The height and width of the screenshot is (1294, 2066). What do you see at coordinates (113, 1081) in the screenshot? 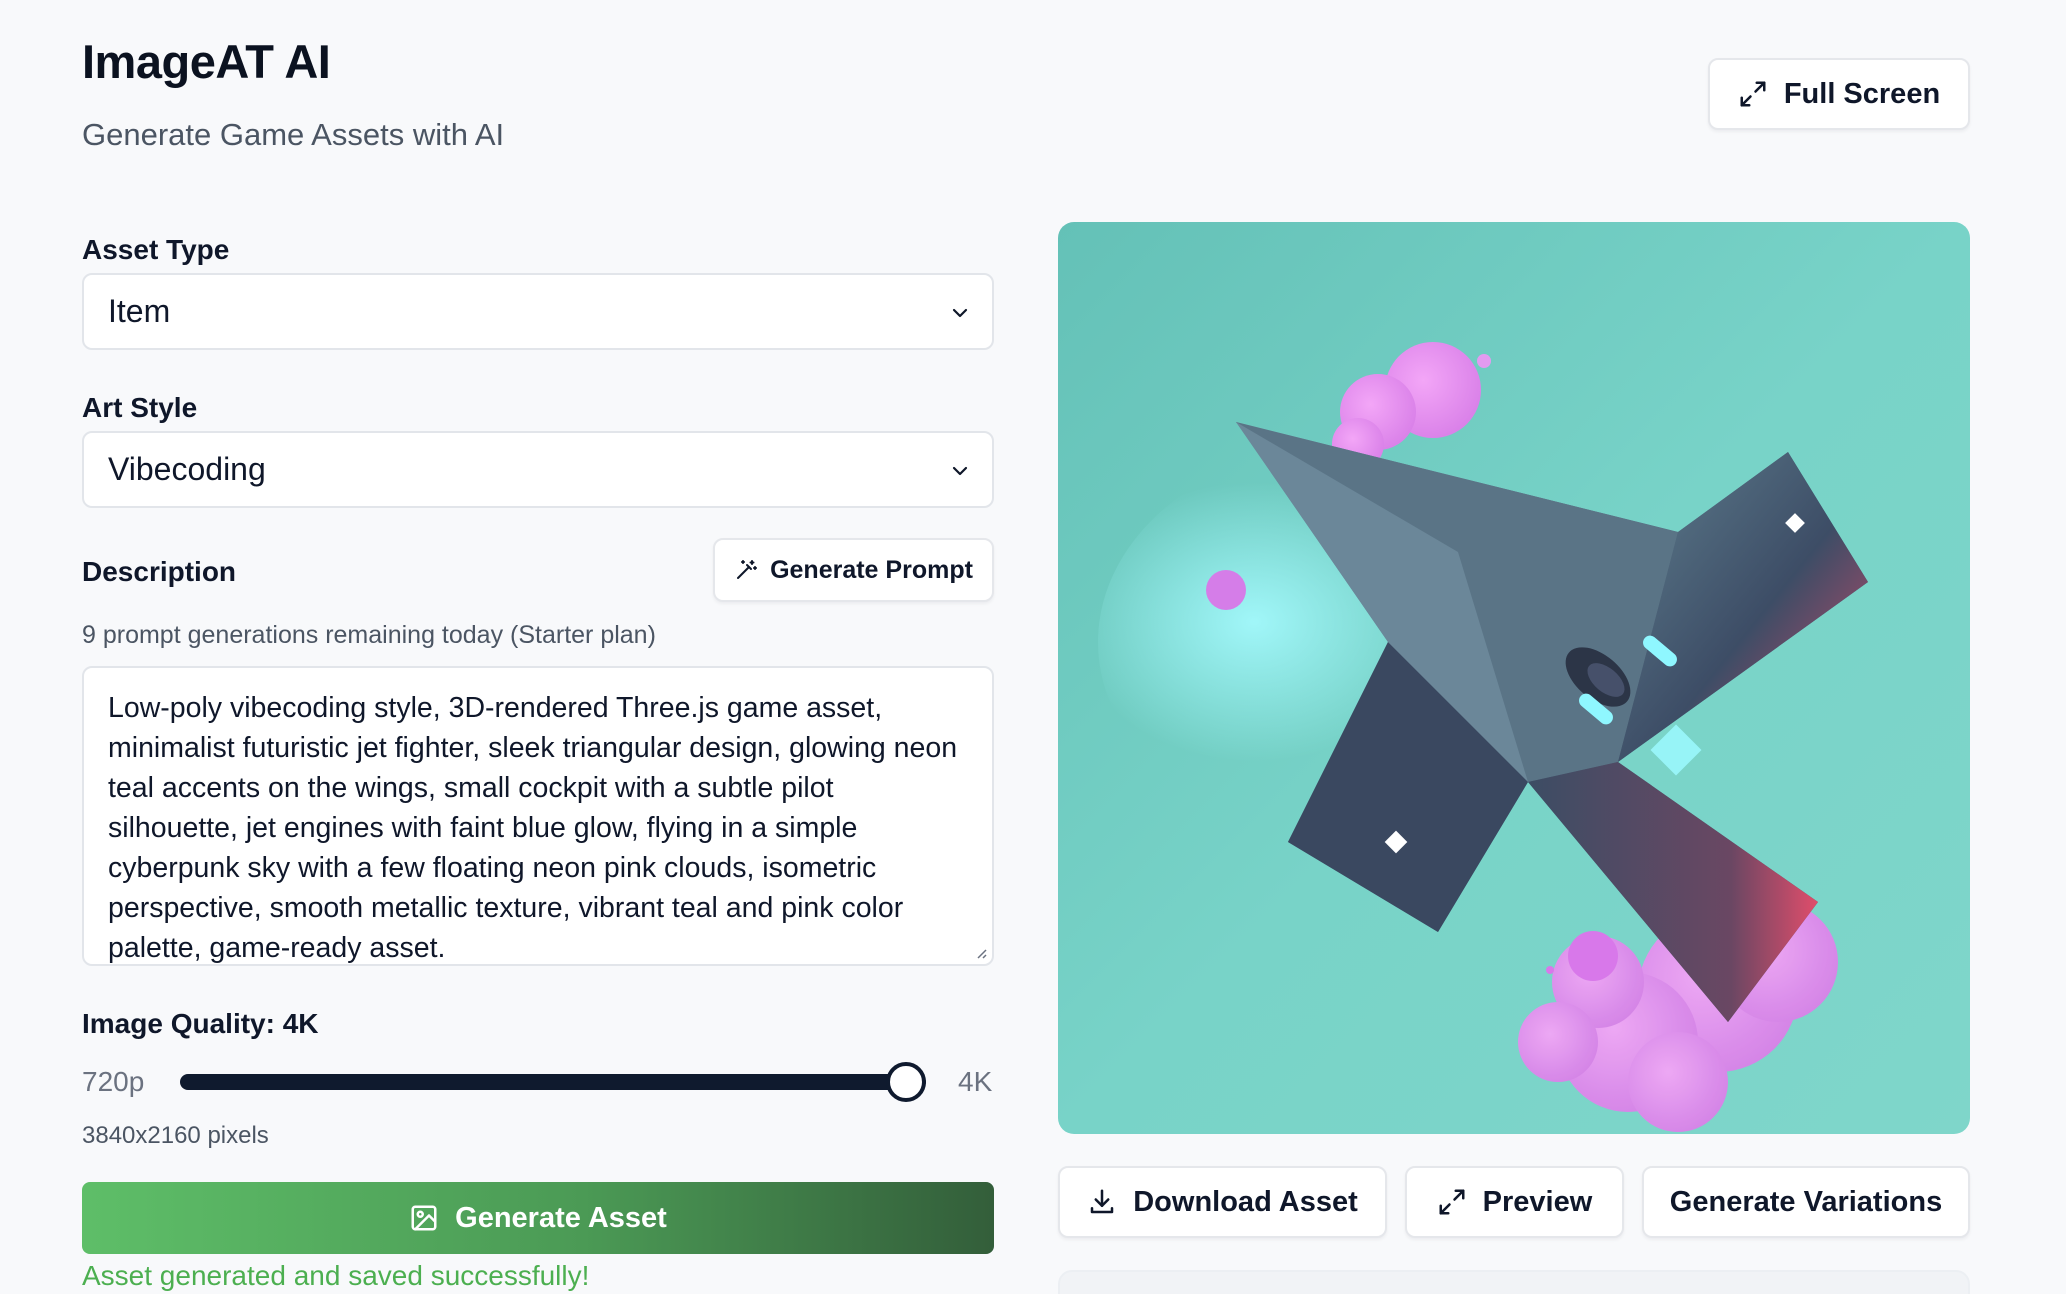
I see `quality-min-label: 720p` at bounding box center [113, 1081].